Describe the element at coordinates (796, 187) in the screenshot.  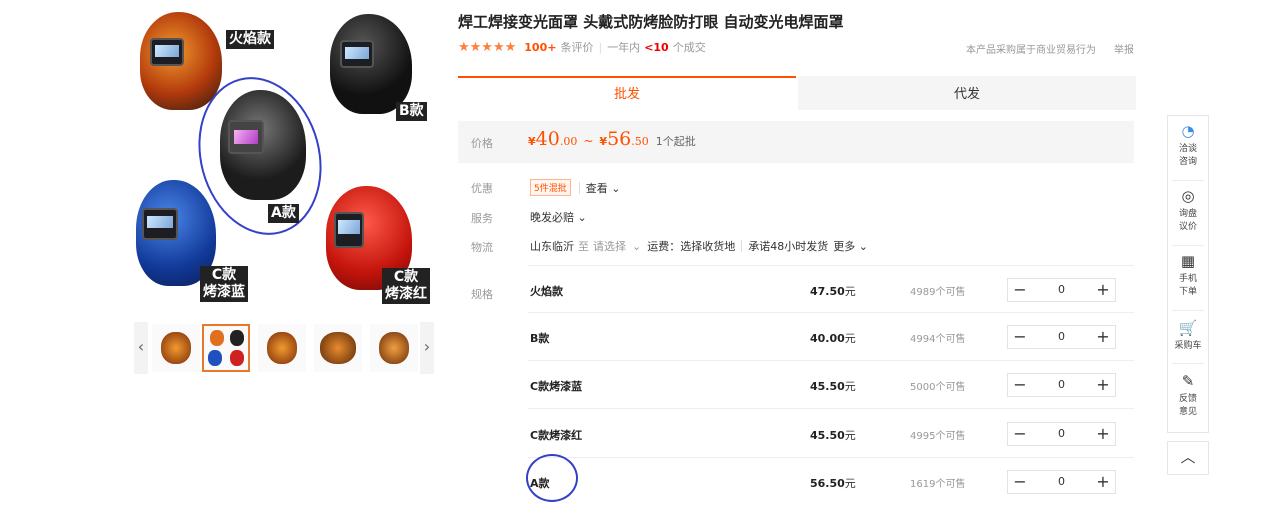
I see `promo-row: 优惠 5件混批 查看 ⌄` at that location.